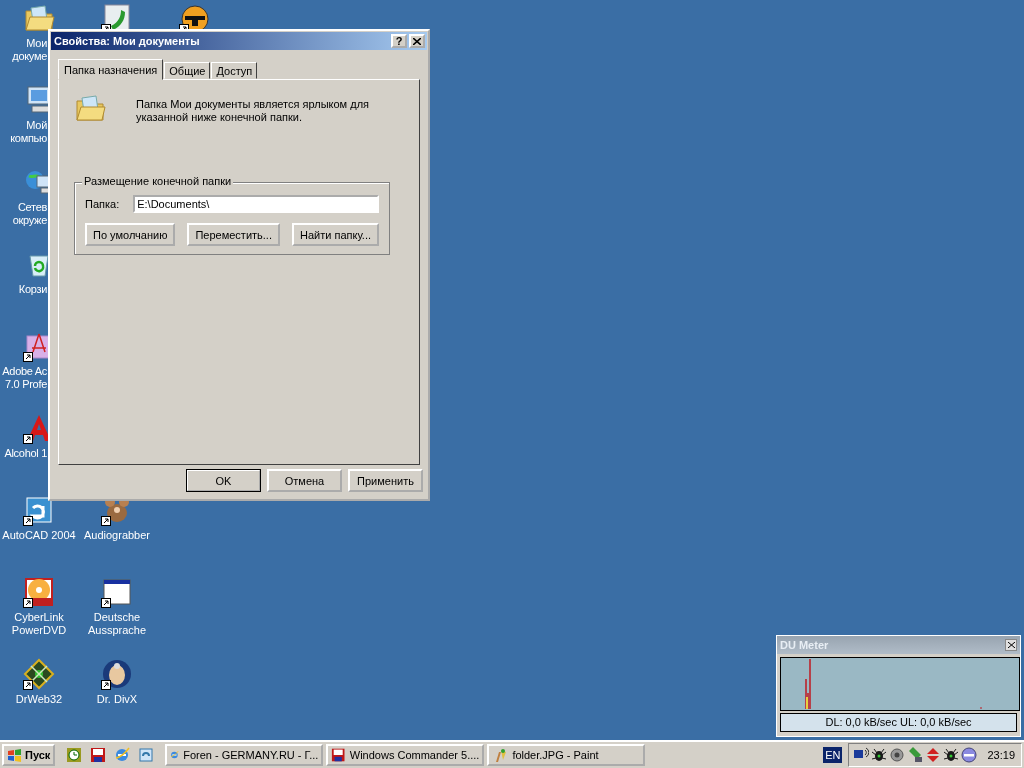  What do you see at coordinates (74, 755) in the screenshot?
I see `clock-icon` at bounding box center [74, 755].